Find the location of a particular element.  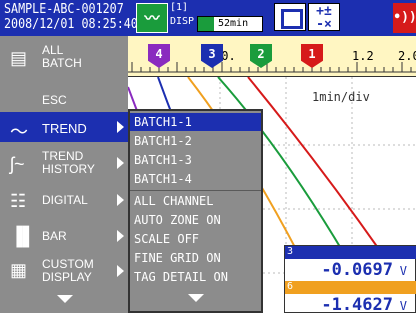

menu-trend-history: ʃ~ TREND HISTORY is located at coordinates (64, 163).